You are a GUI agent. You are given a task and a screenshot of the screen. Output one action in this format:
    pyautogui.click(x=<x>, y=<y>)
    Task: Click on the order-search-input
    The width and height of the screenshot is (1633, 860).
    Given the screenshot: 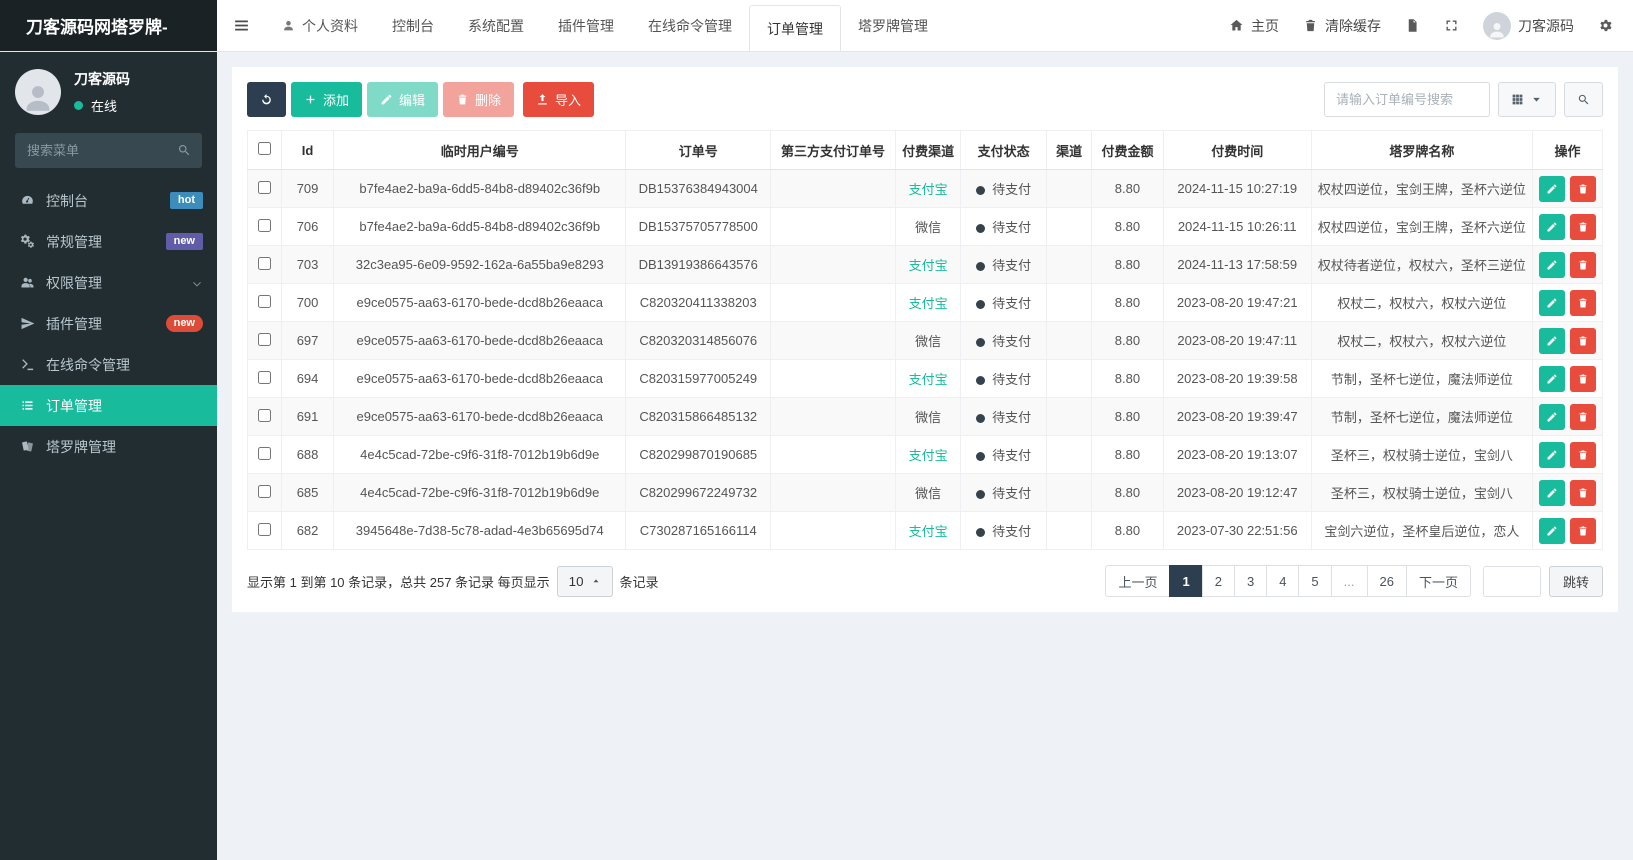 What is the action you would take?
    pyautogui.click(x=1407, y=99)
    